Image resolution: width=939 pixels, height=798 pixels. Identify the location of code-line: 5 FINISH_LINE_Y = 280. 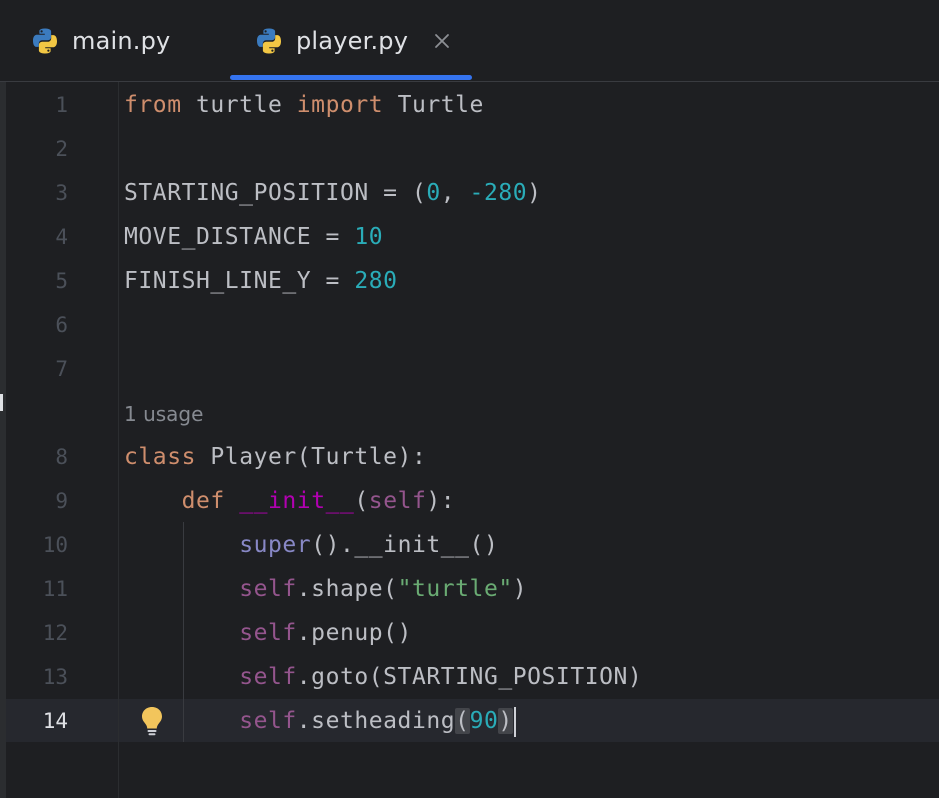
(469, 281).